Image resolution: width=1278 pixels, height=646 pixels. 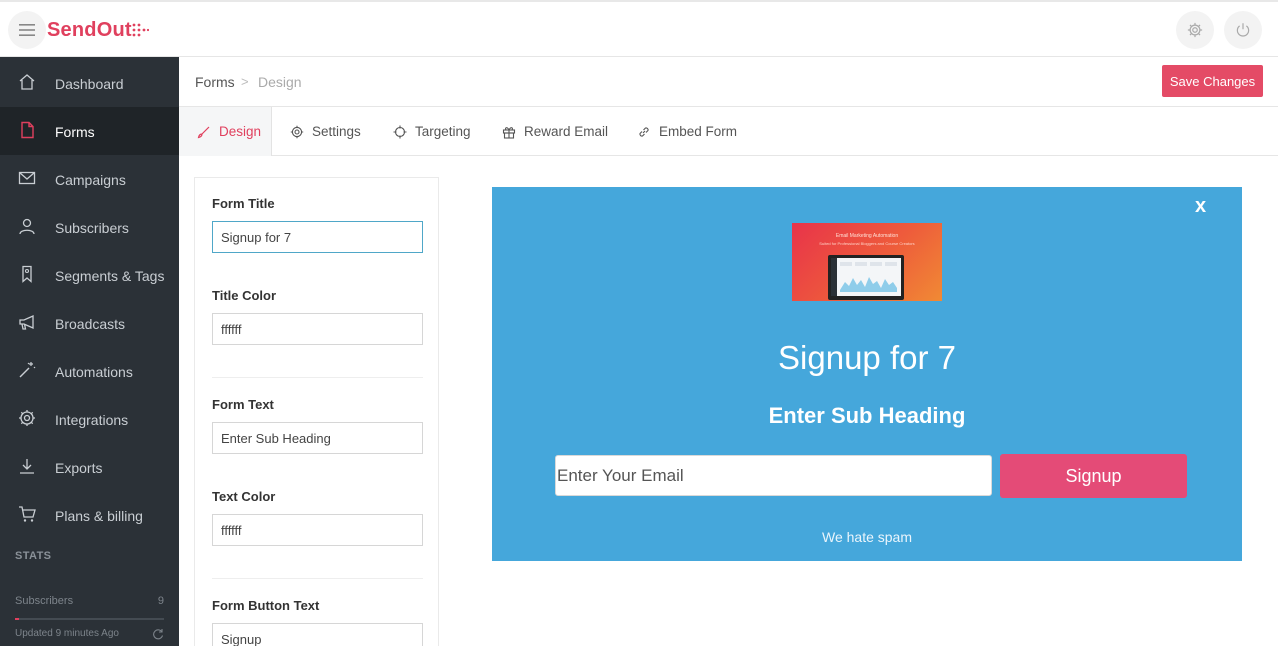 What do you see at coordinates (867, 415) in the screenshot?
I see `preview-subheading: Enter Sub Heading` at bounding box center [867, 415].